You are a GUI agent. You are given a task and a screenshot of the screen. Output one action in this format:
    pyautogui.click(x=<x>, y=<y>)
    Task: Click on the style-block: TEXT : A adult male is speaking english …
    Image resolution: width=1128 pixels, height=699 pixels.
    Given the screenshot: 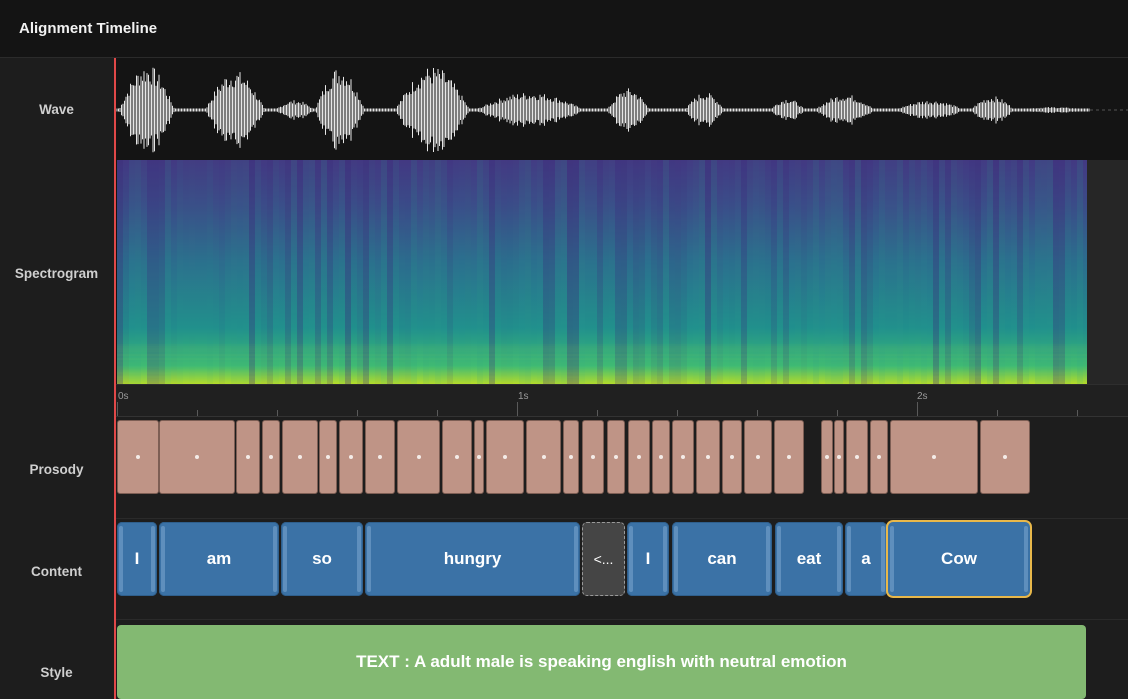 What is the action you would take?
    pyautogui.click(x=601, y=662)
    